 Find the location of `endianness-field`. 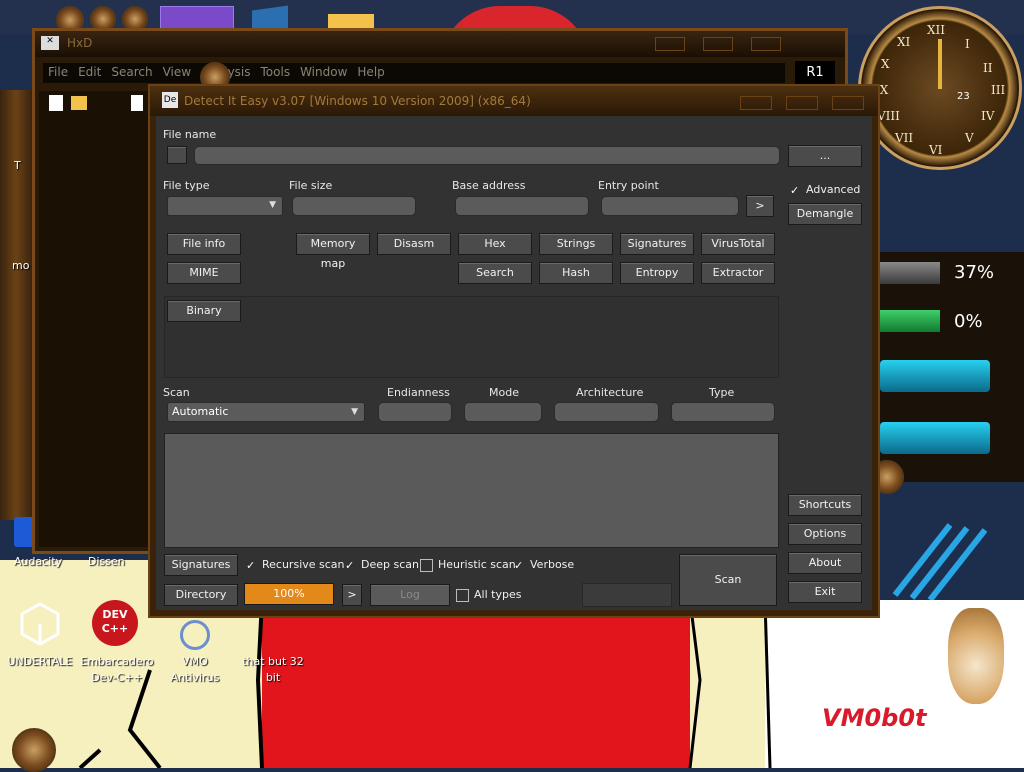

endianness-field is located at coordinates (415, 412).